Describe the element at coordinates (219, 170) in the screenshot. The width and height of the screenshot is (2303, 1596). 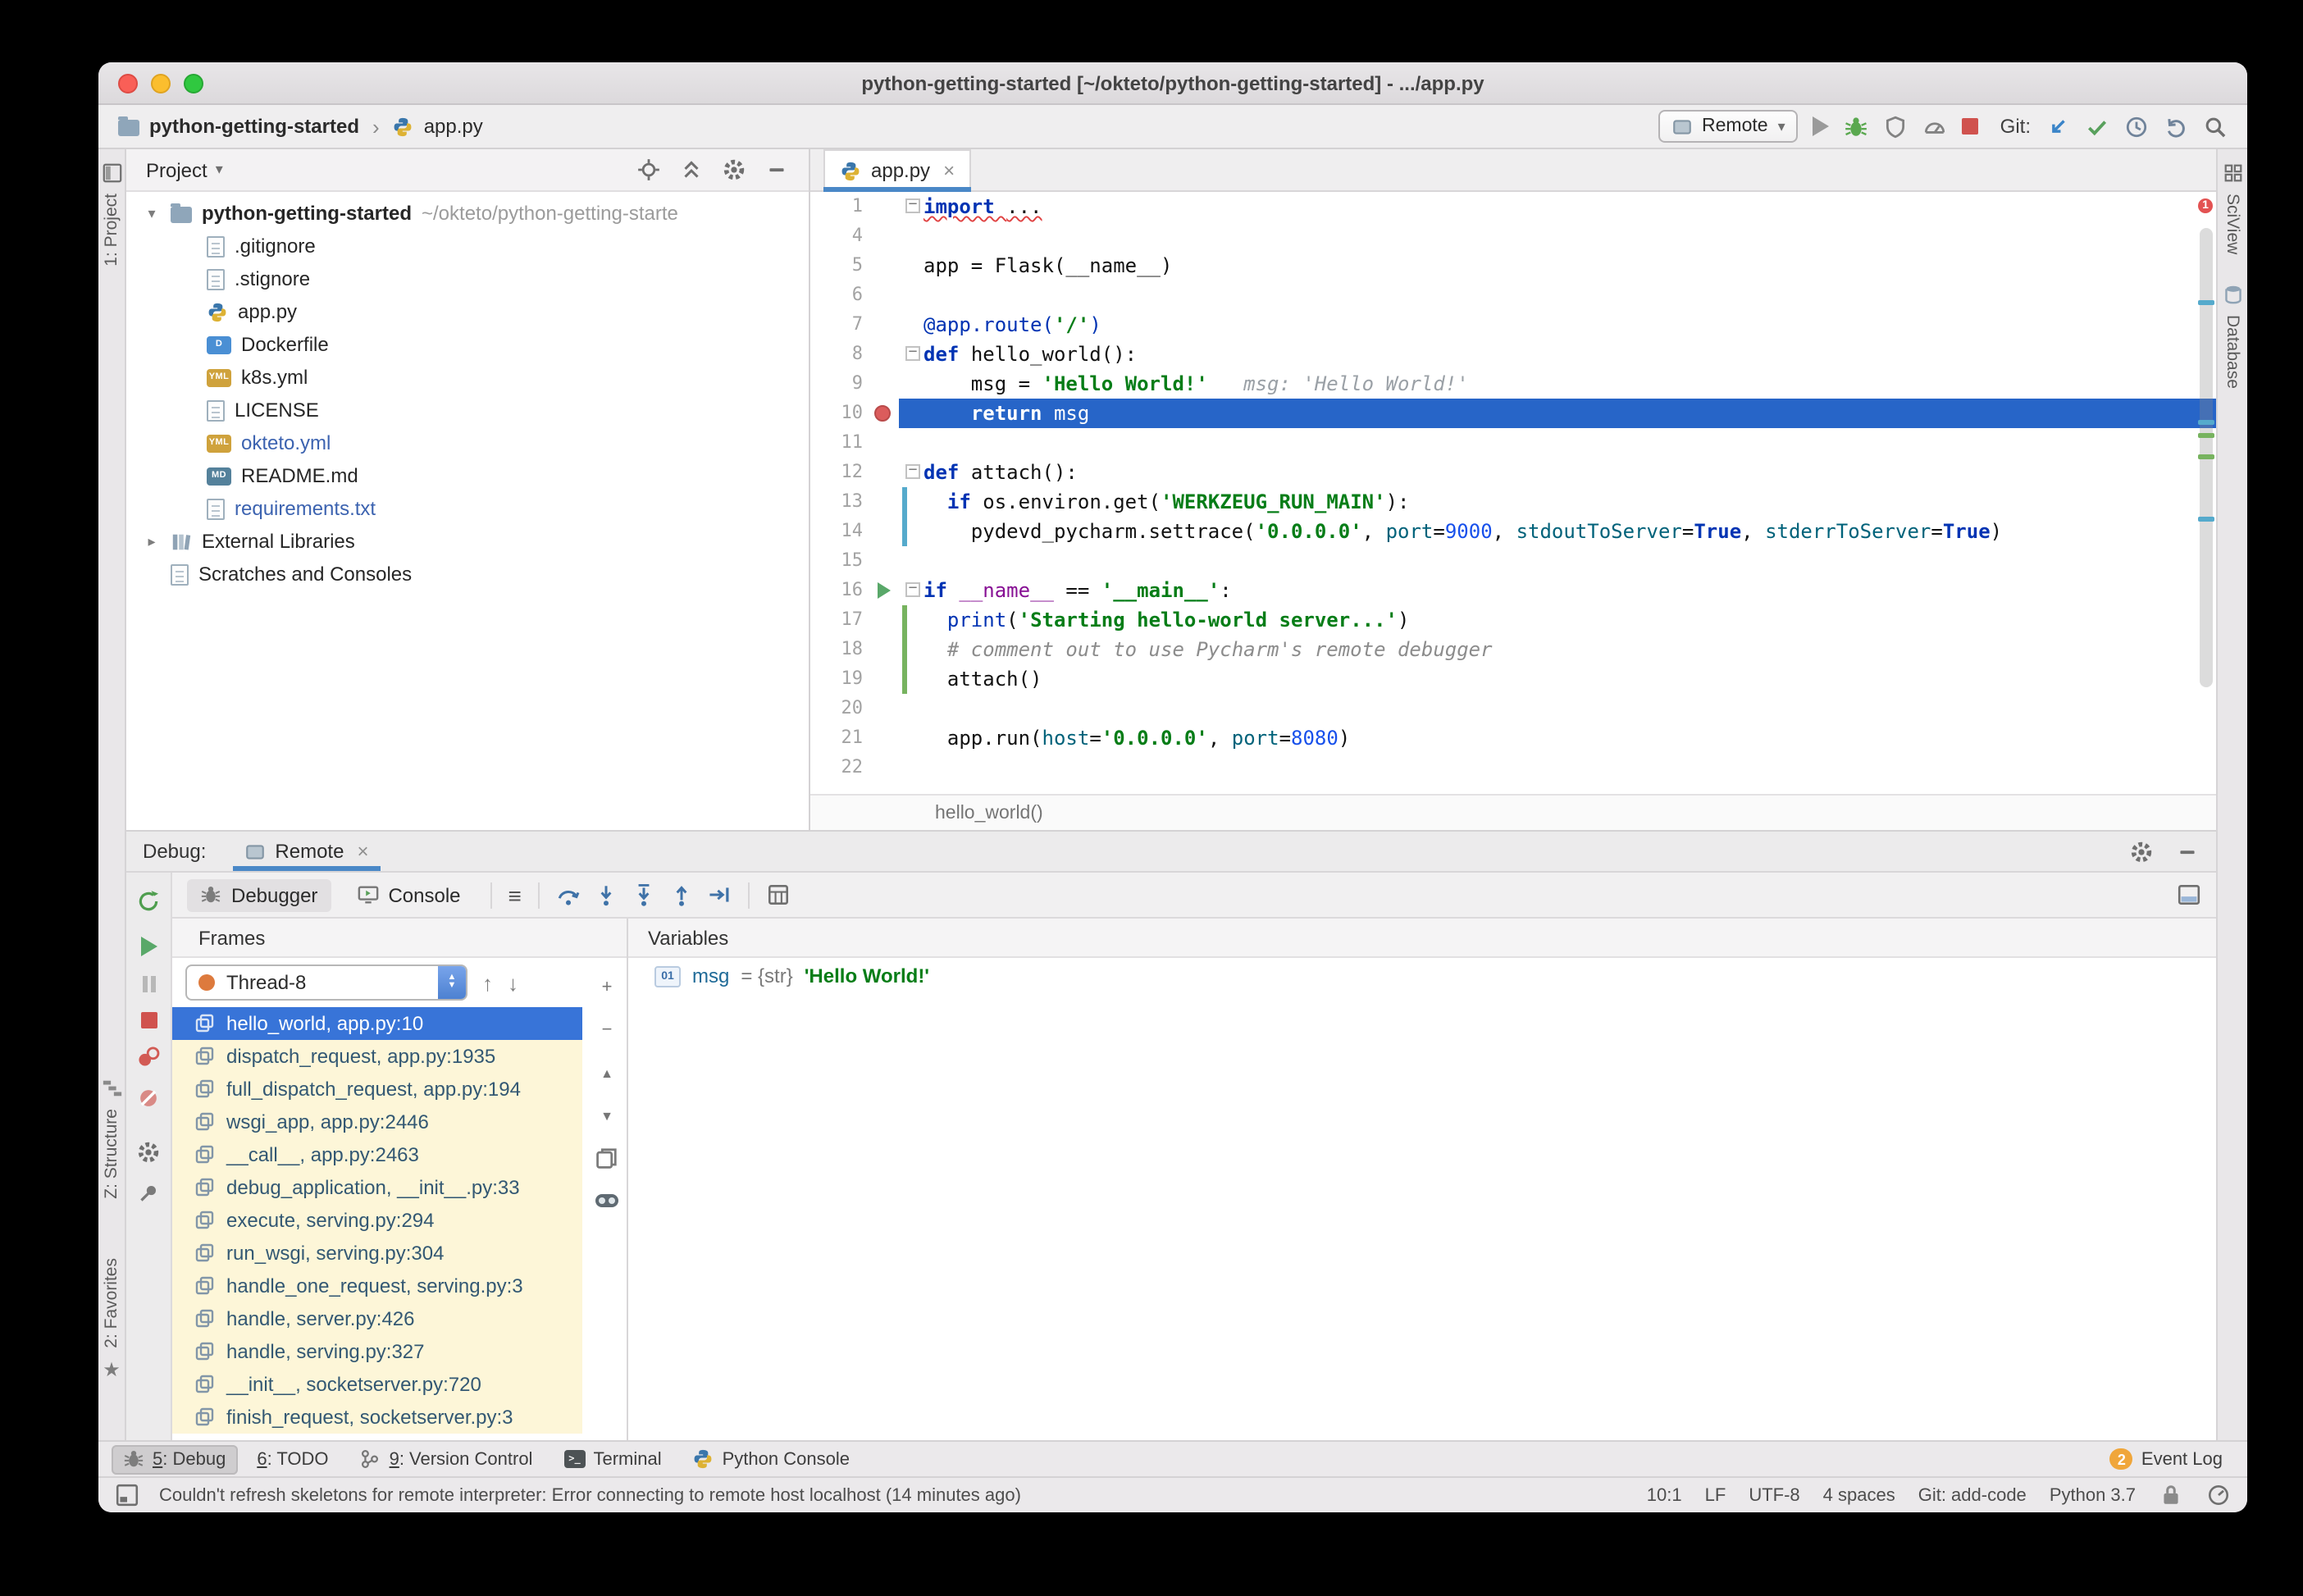
I see `chevron-down-icon: ▾` at that location.